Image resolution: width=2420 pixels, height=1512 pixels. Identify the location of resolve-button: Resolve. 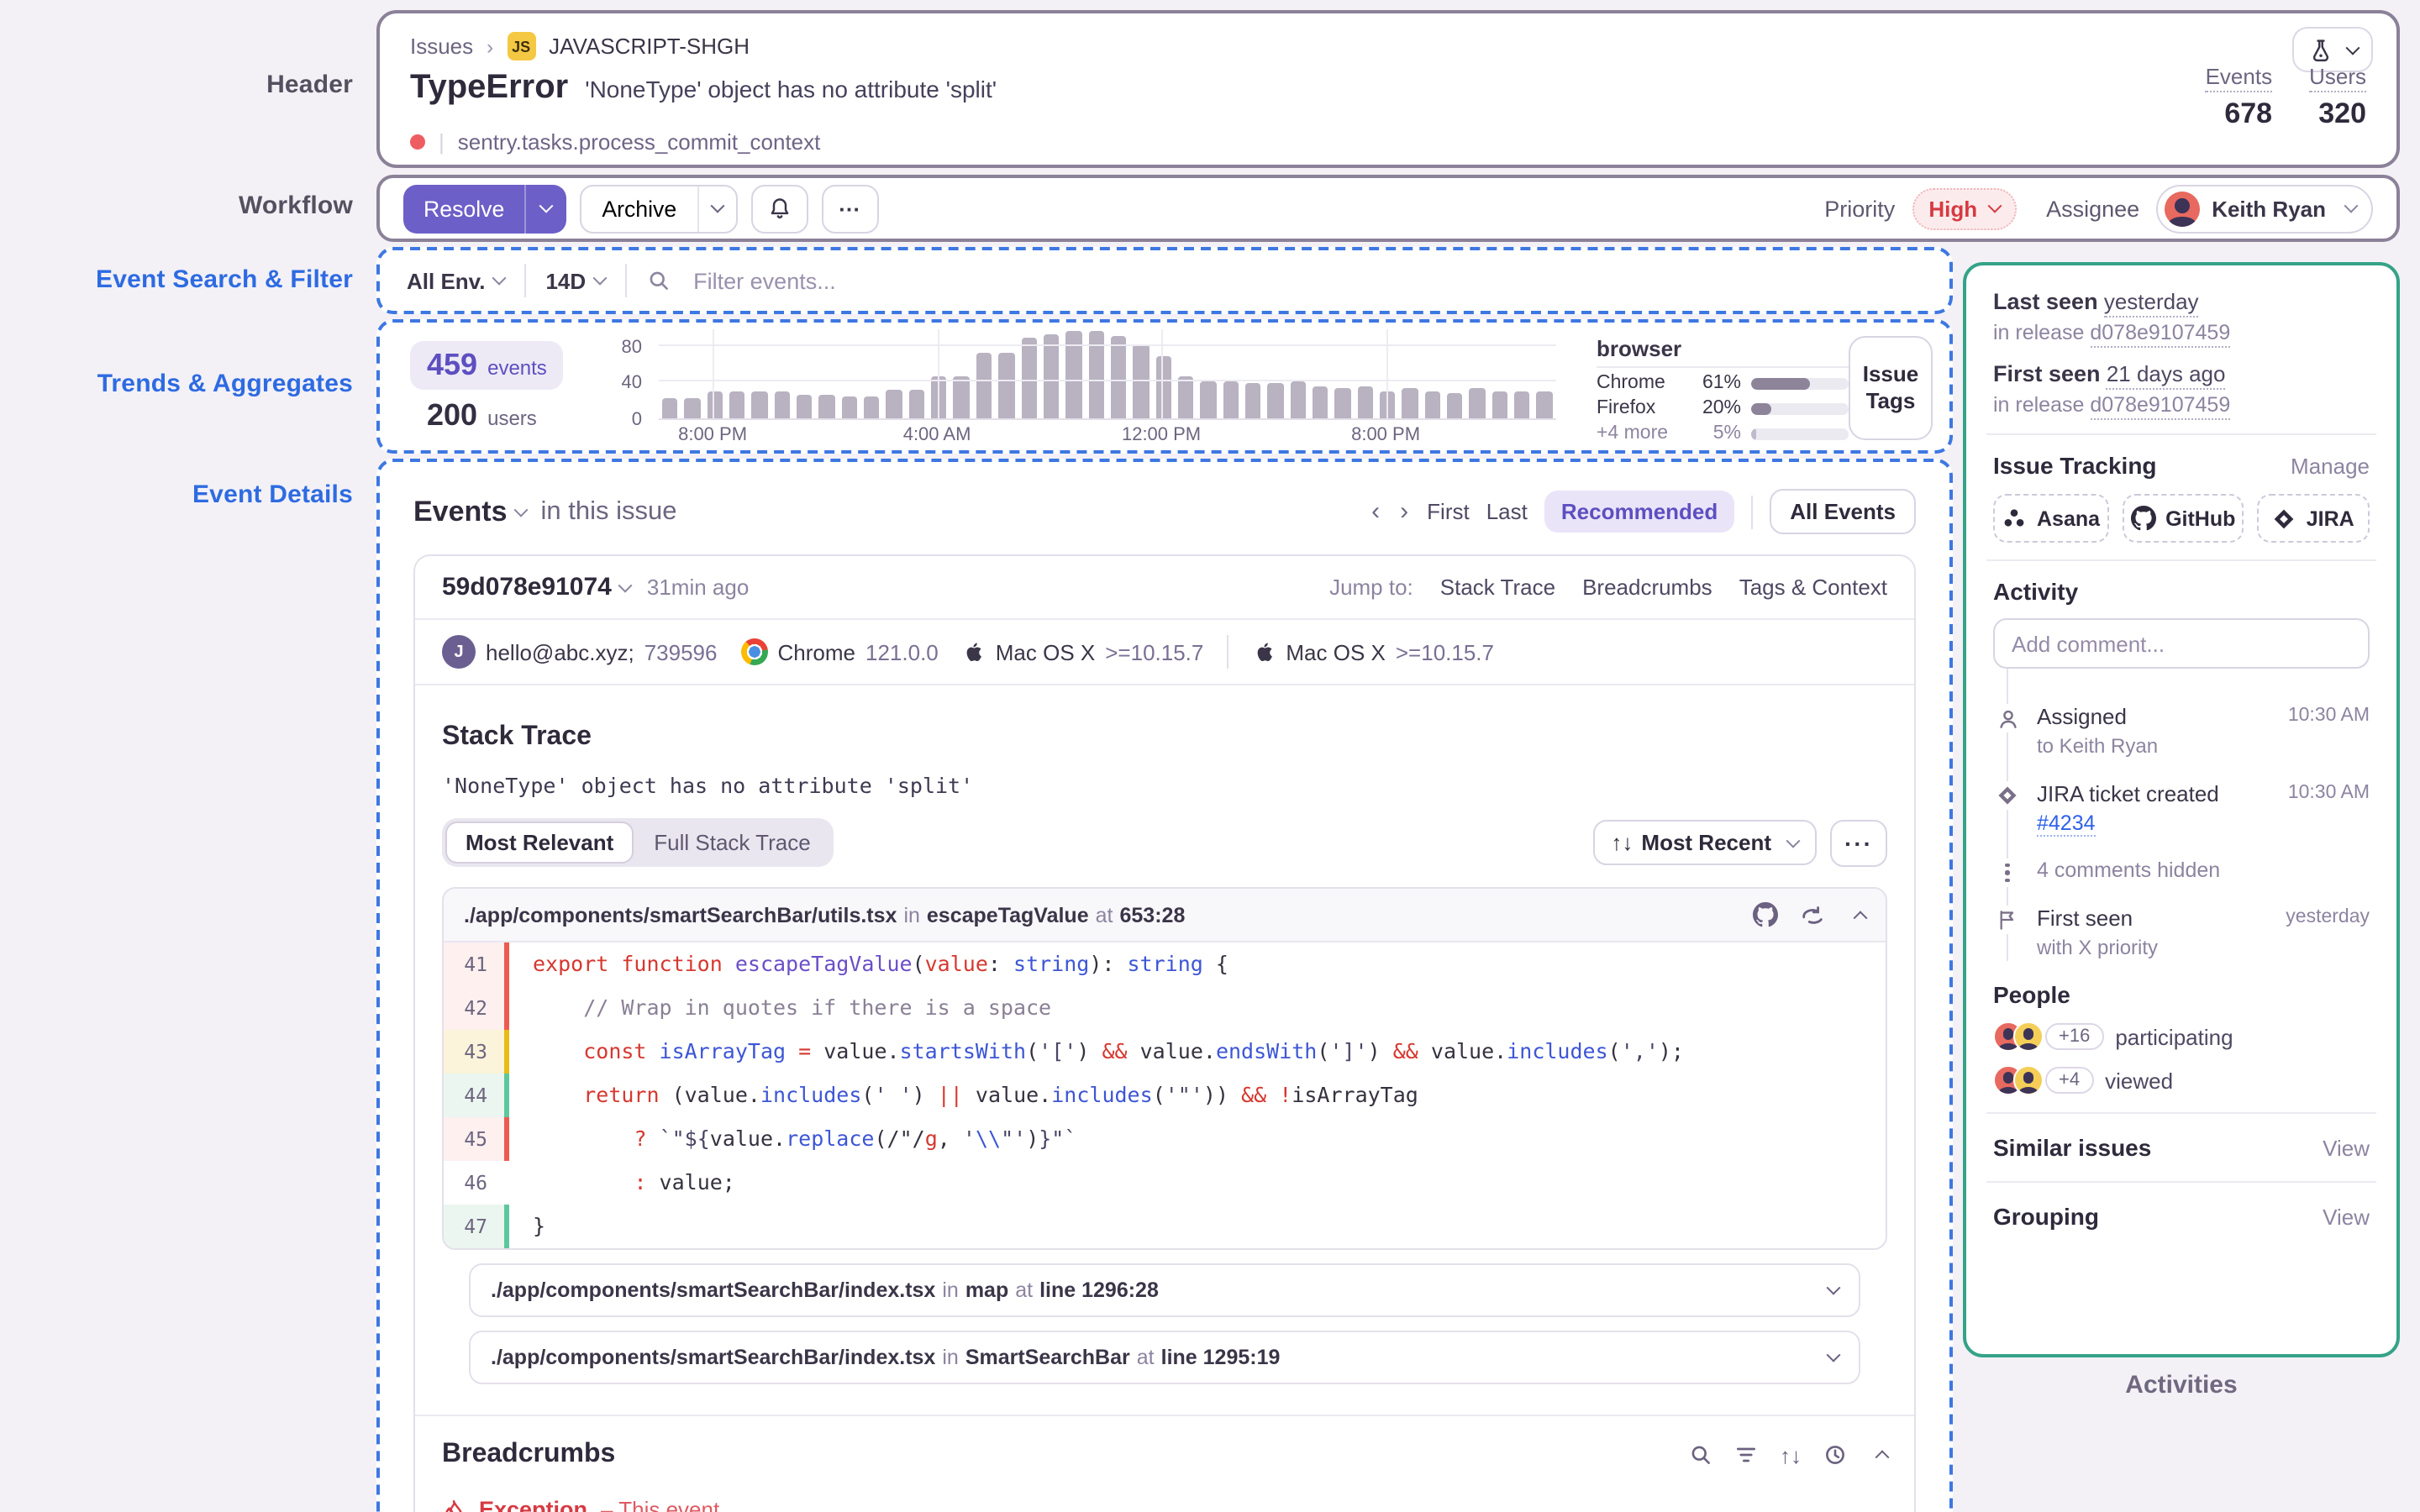
(464, 208).